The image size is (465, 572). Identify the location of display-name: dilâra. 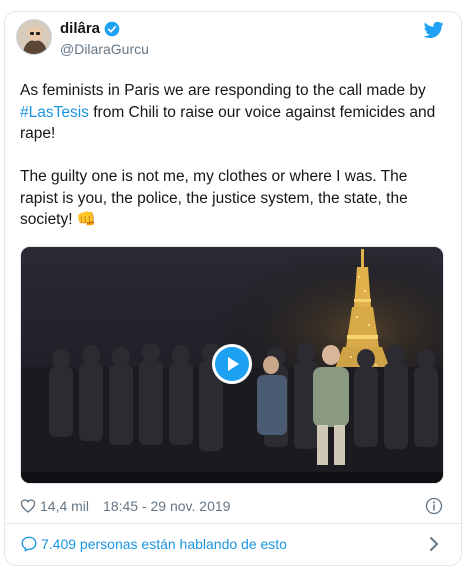
(80, 29).